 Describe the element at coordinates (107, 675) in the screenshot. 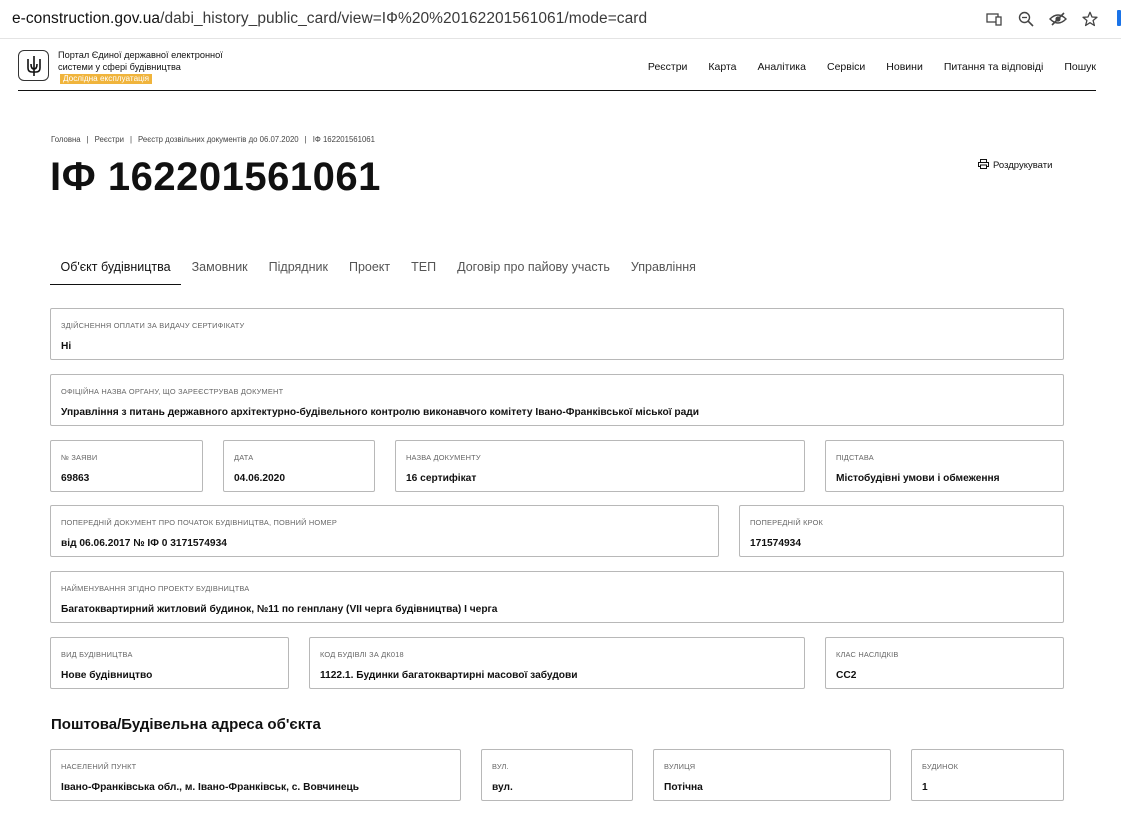

I see `field-value: Нове будівництво` at that location.